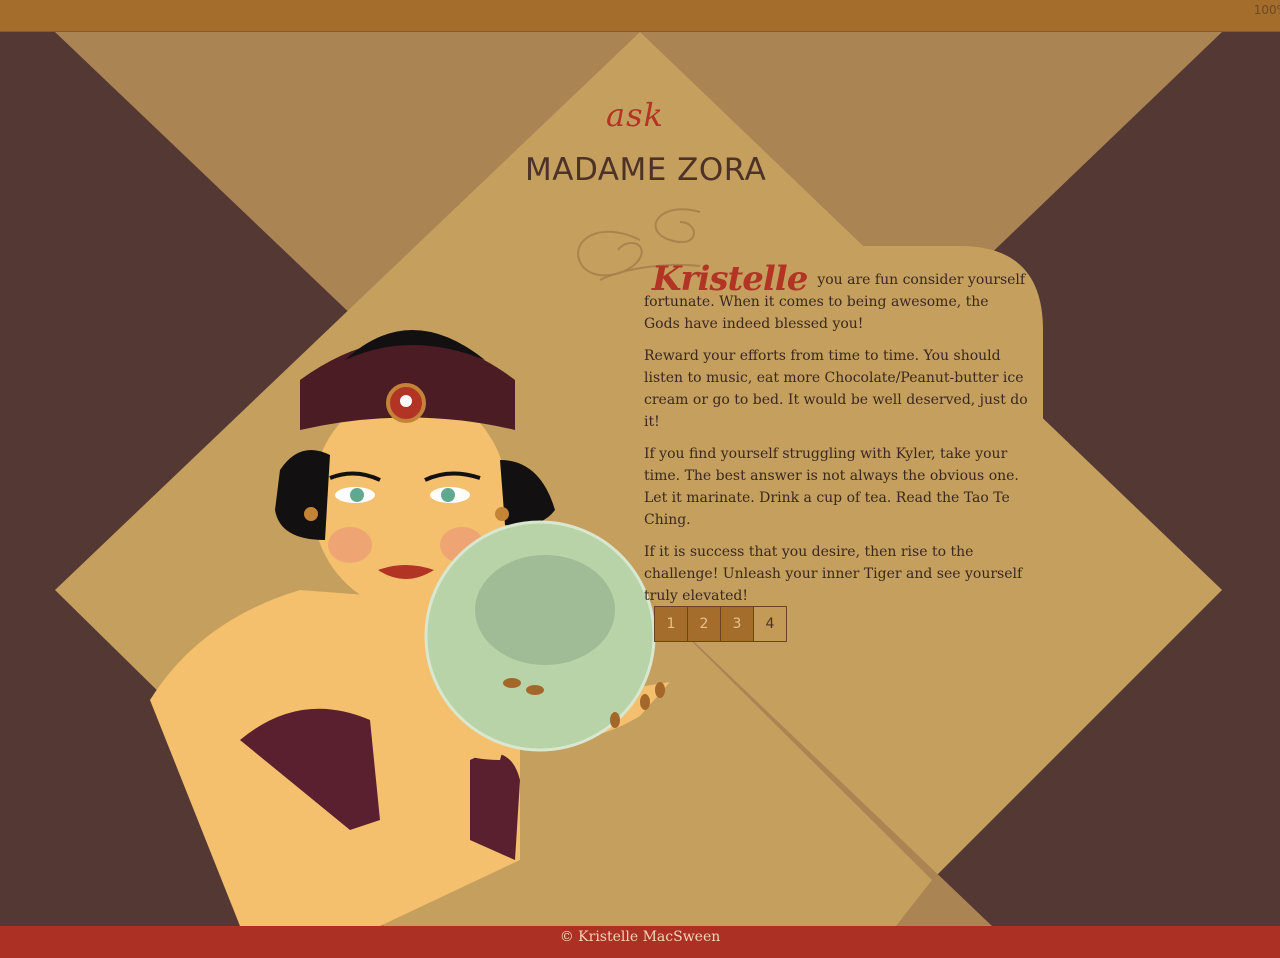 This screenshot has width=1280, height=958. Describe the element at coordinates (635, 115) in the screenshot. I see `ask-script: ask` at that location.